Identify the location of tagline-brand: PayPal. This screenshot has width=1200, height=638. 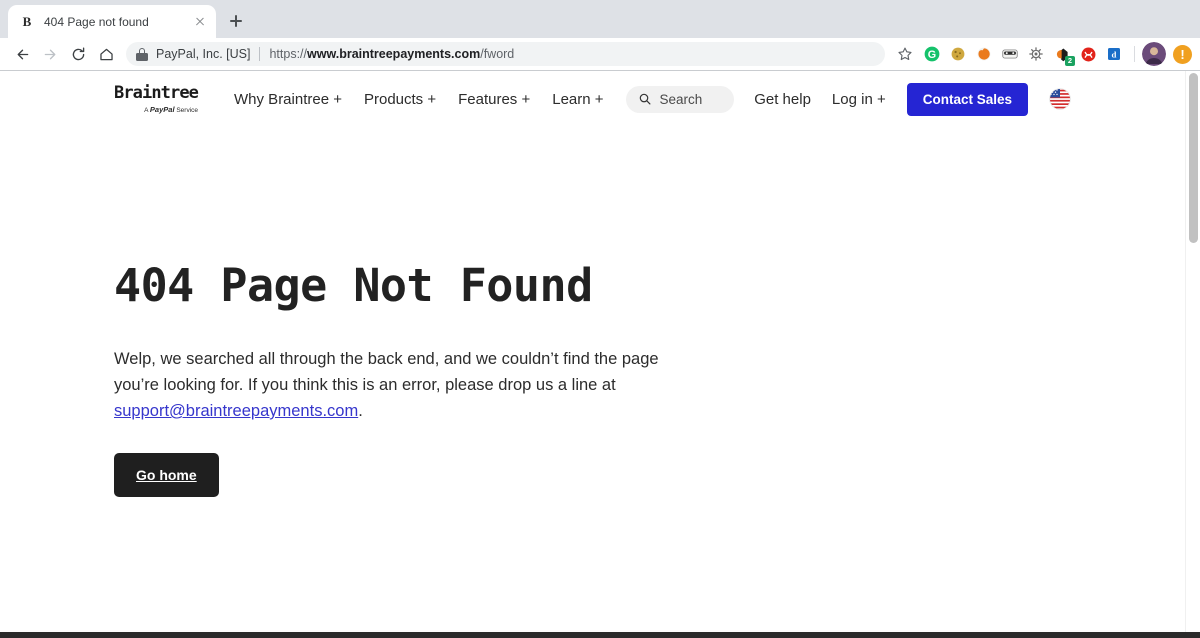
(162, 109).